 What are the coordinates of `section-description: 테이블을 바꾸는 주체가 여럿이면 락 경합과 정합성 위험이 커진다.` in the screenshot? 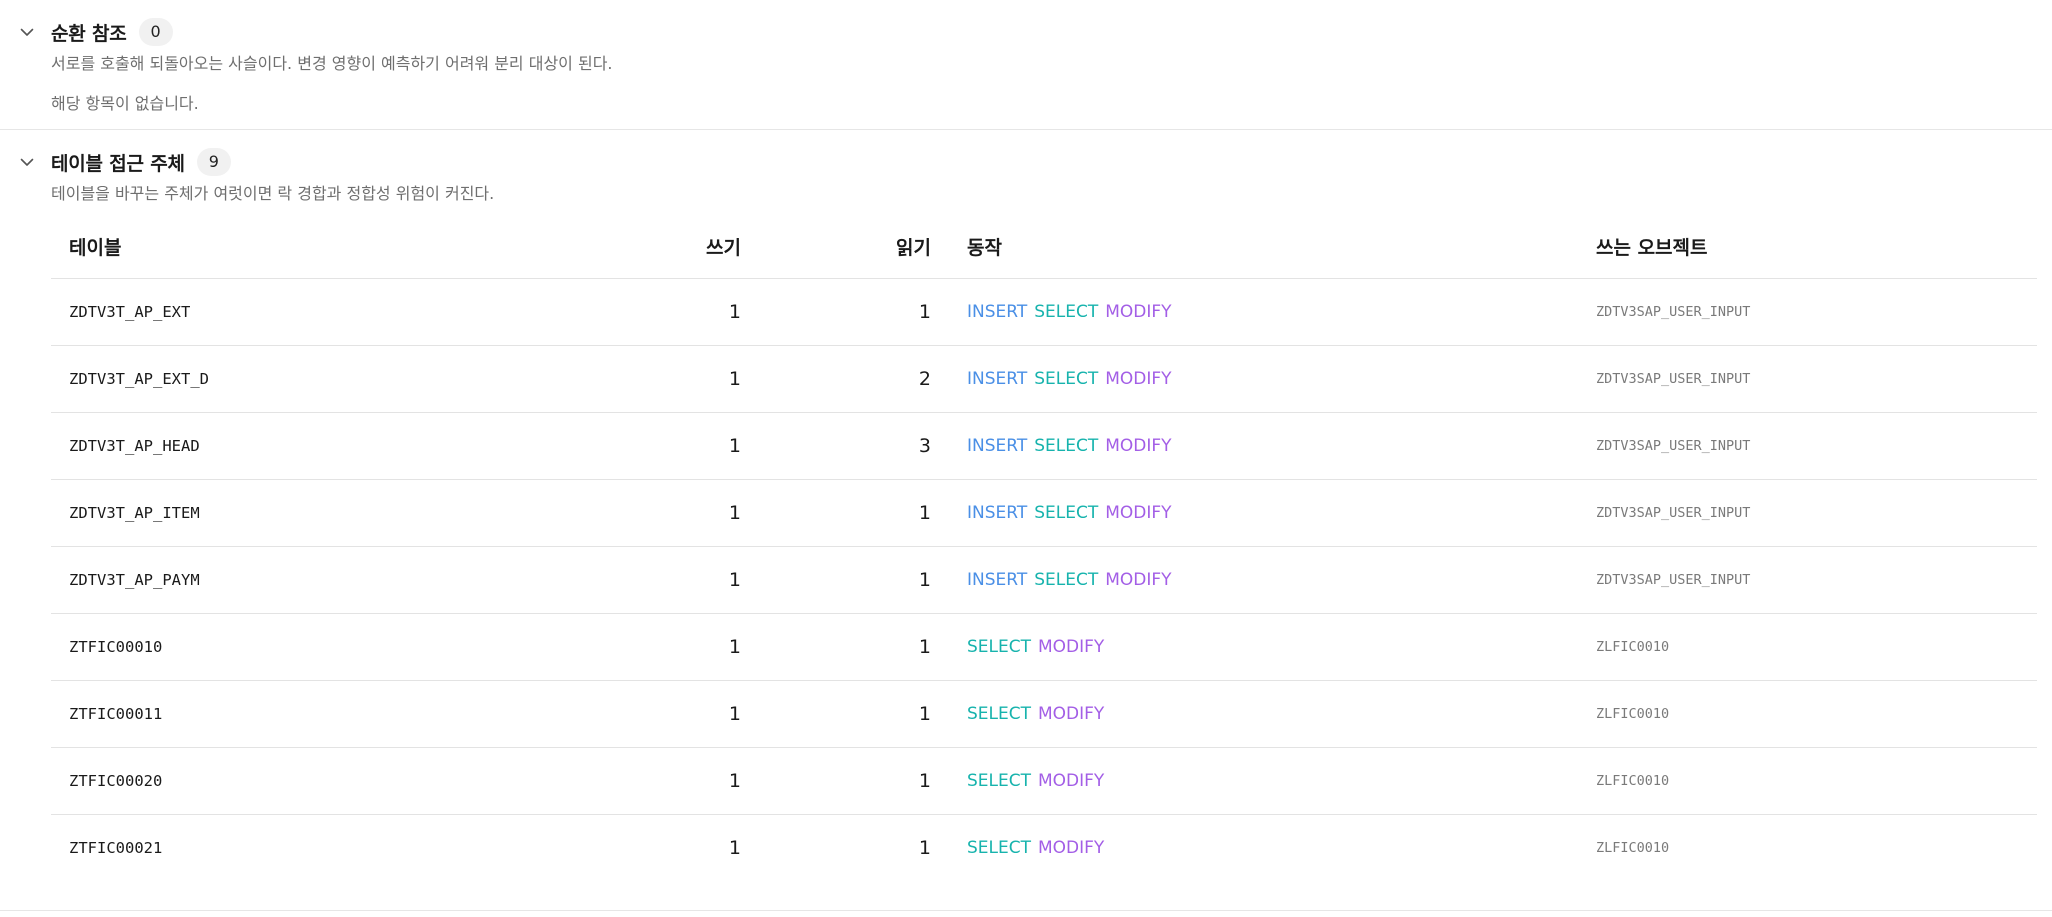 It's located at (273, 193).